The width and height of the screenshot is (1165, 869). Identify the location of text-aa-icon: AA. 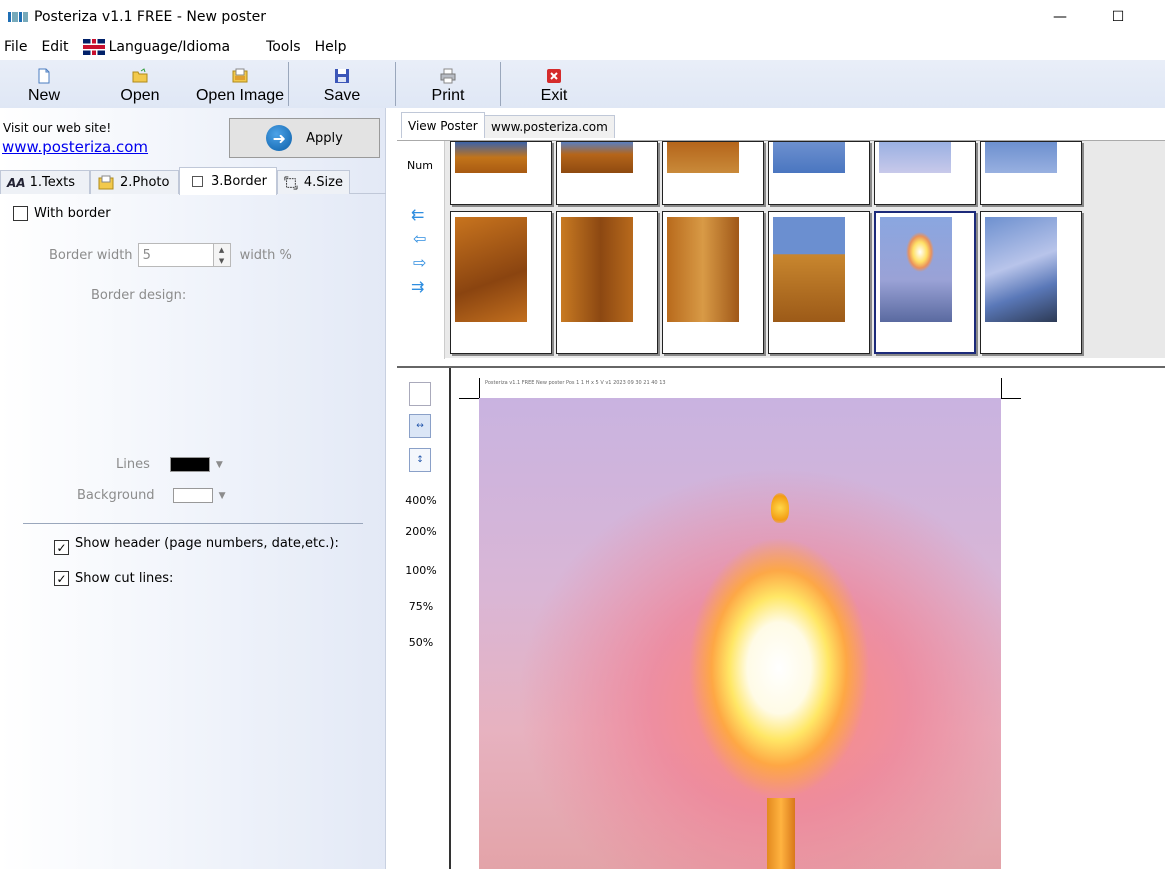
(16, 182).